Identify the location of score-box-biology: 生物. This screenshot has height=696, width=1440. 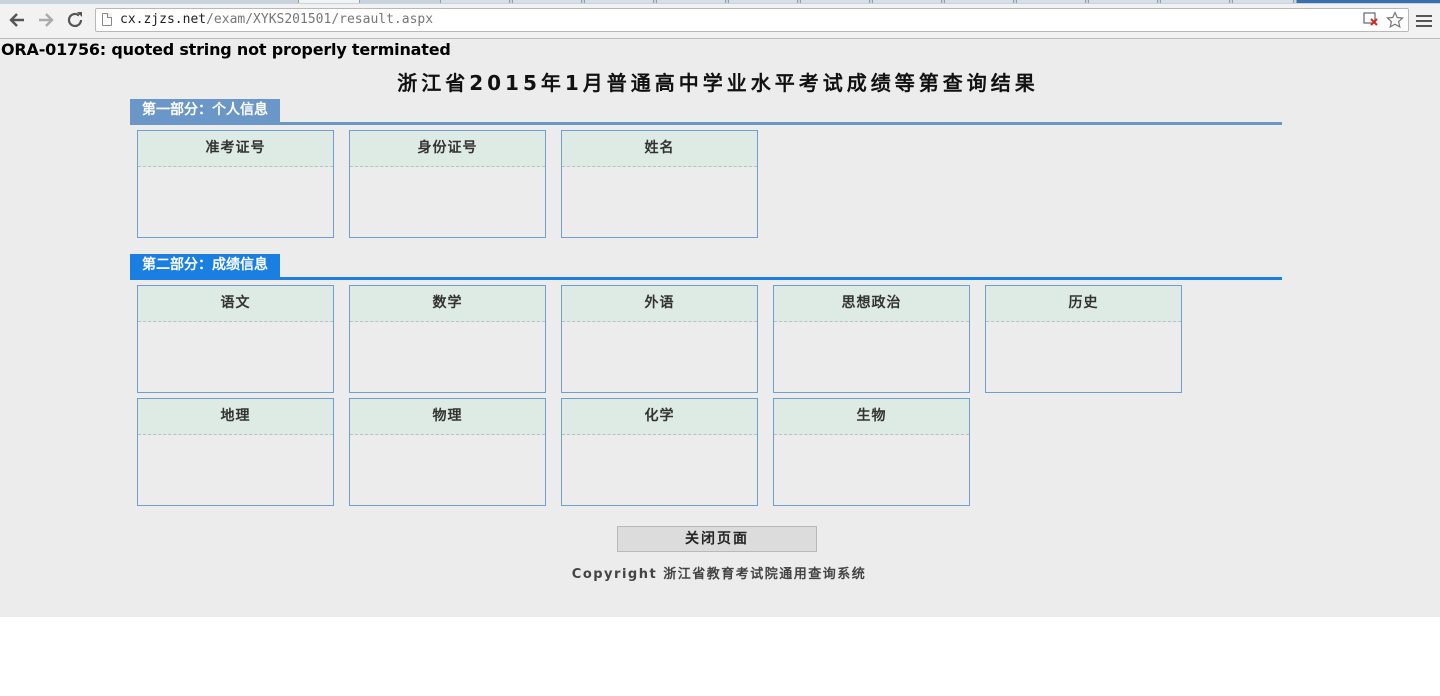
(871, 452).